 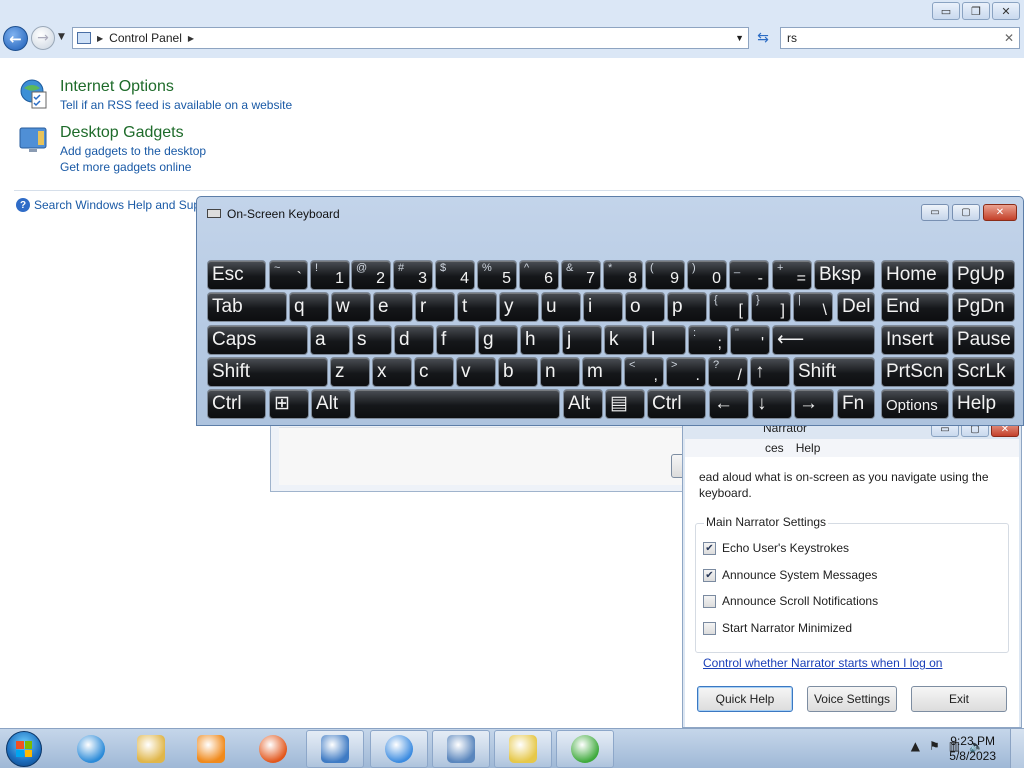 I want to click on key-c: c, so click(x=434, y=372).